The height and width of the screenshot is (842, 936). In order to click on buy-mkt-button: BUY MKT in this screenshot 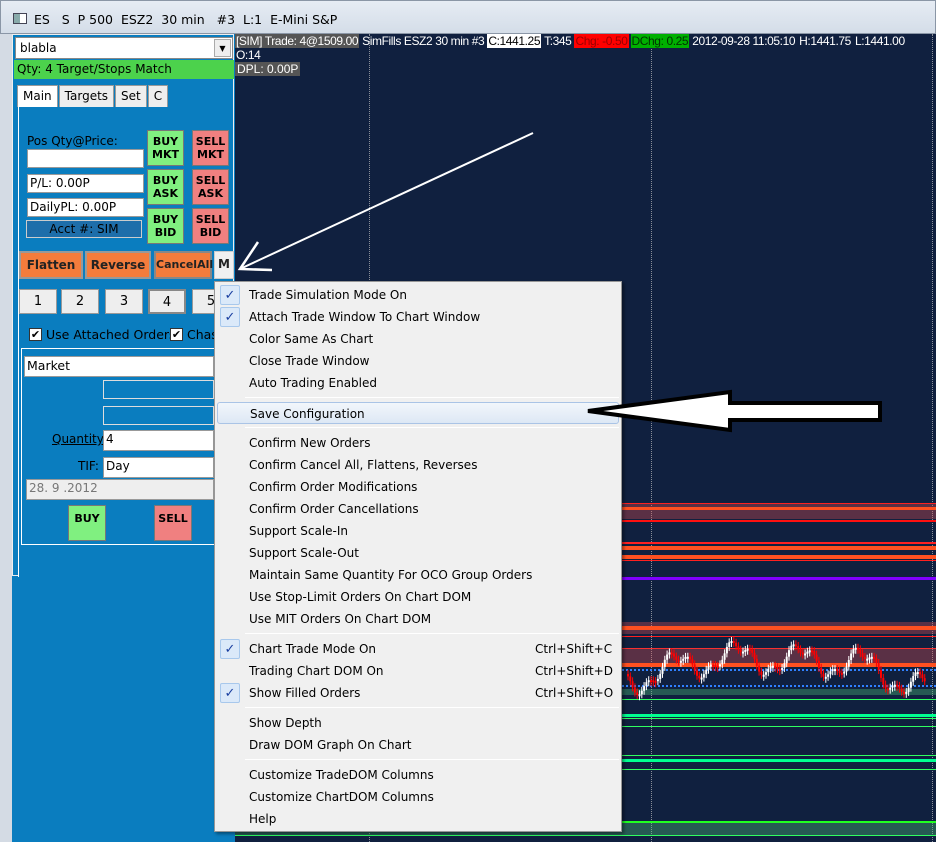, I will do `click(165, 148)`.